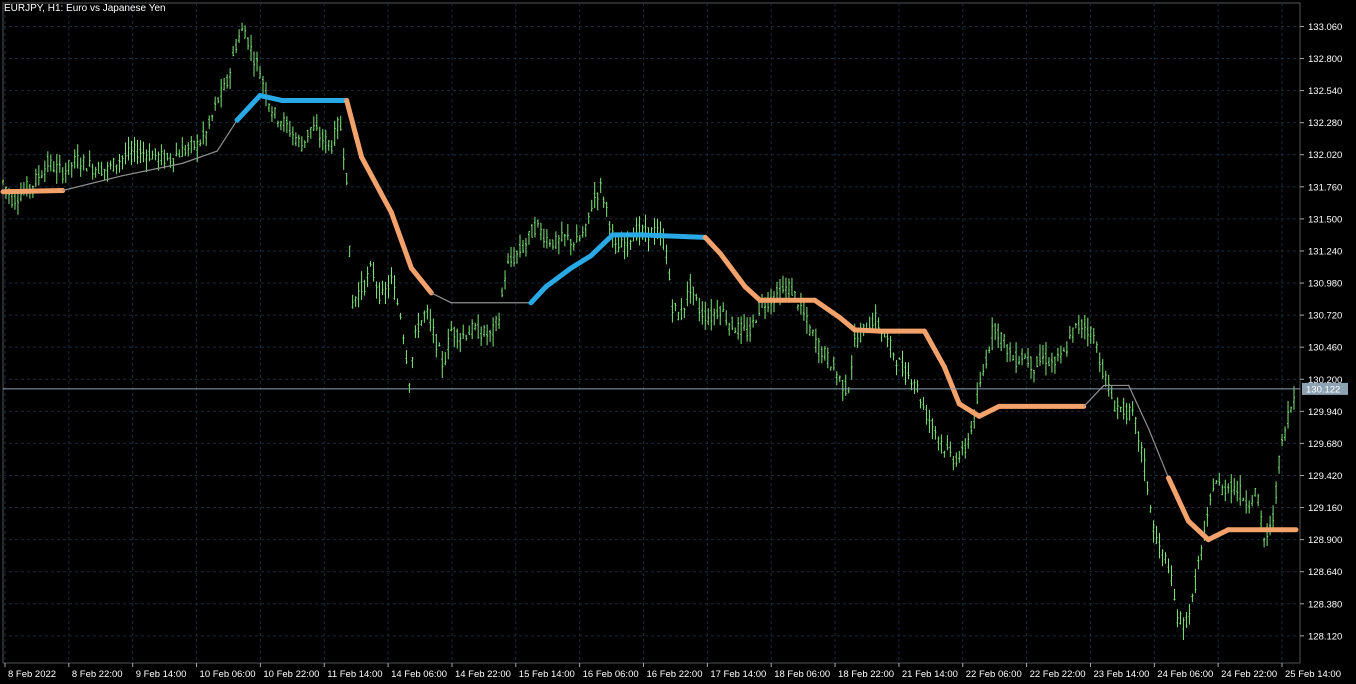 This screenshot has width=1356, height=684. I want to click on y-tick-label: 131.760, so click(1325, 187).